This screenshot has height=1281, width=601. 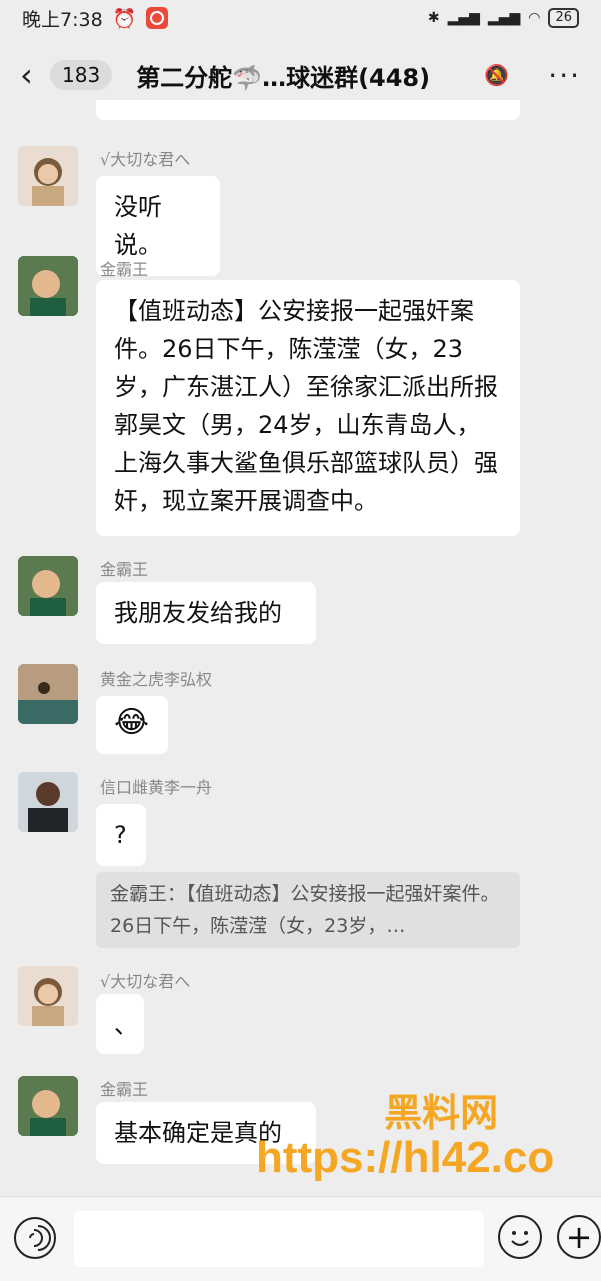 I want to click on watermark-line1: 黑料网, so click(x=441, y=1114).